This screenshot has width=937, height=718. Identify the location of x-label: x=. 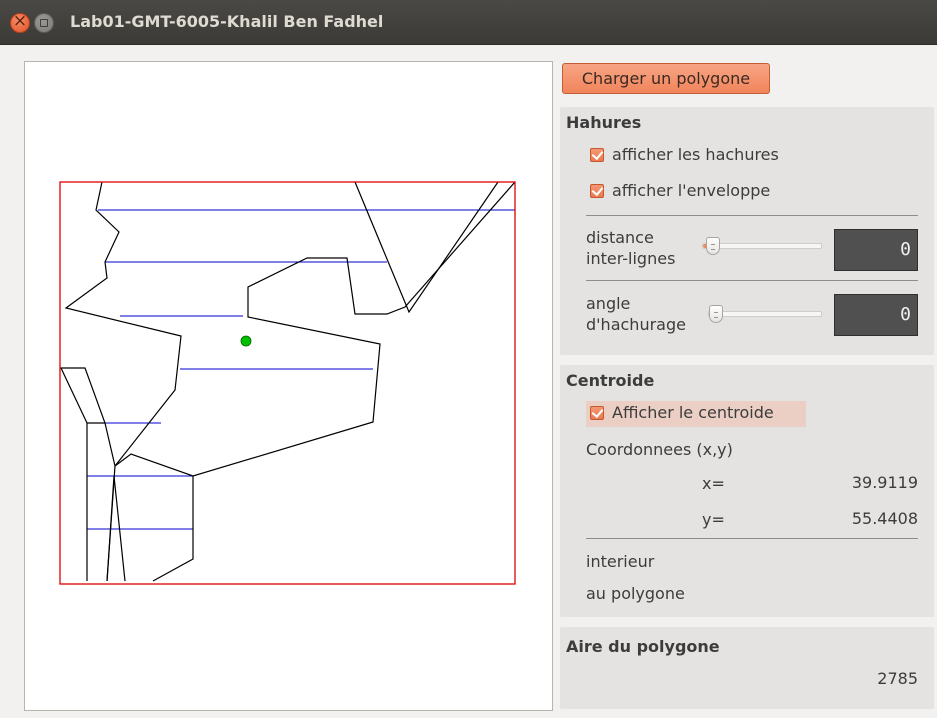
(713, 483).